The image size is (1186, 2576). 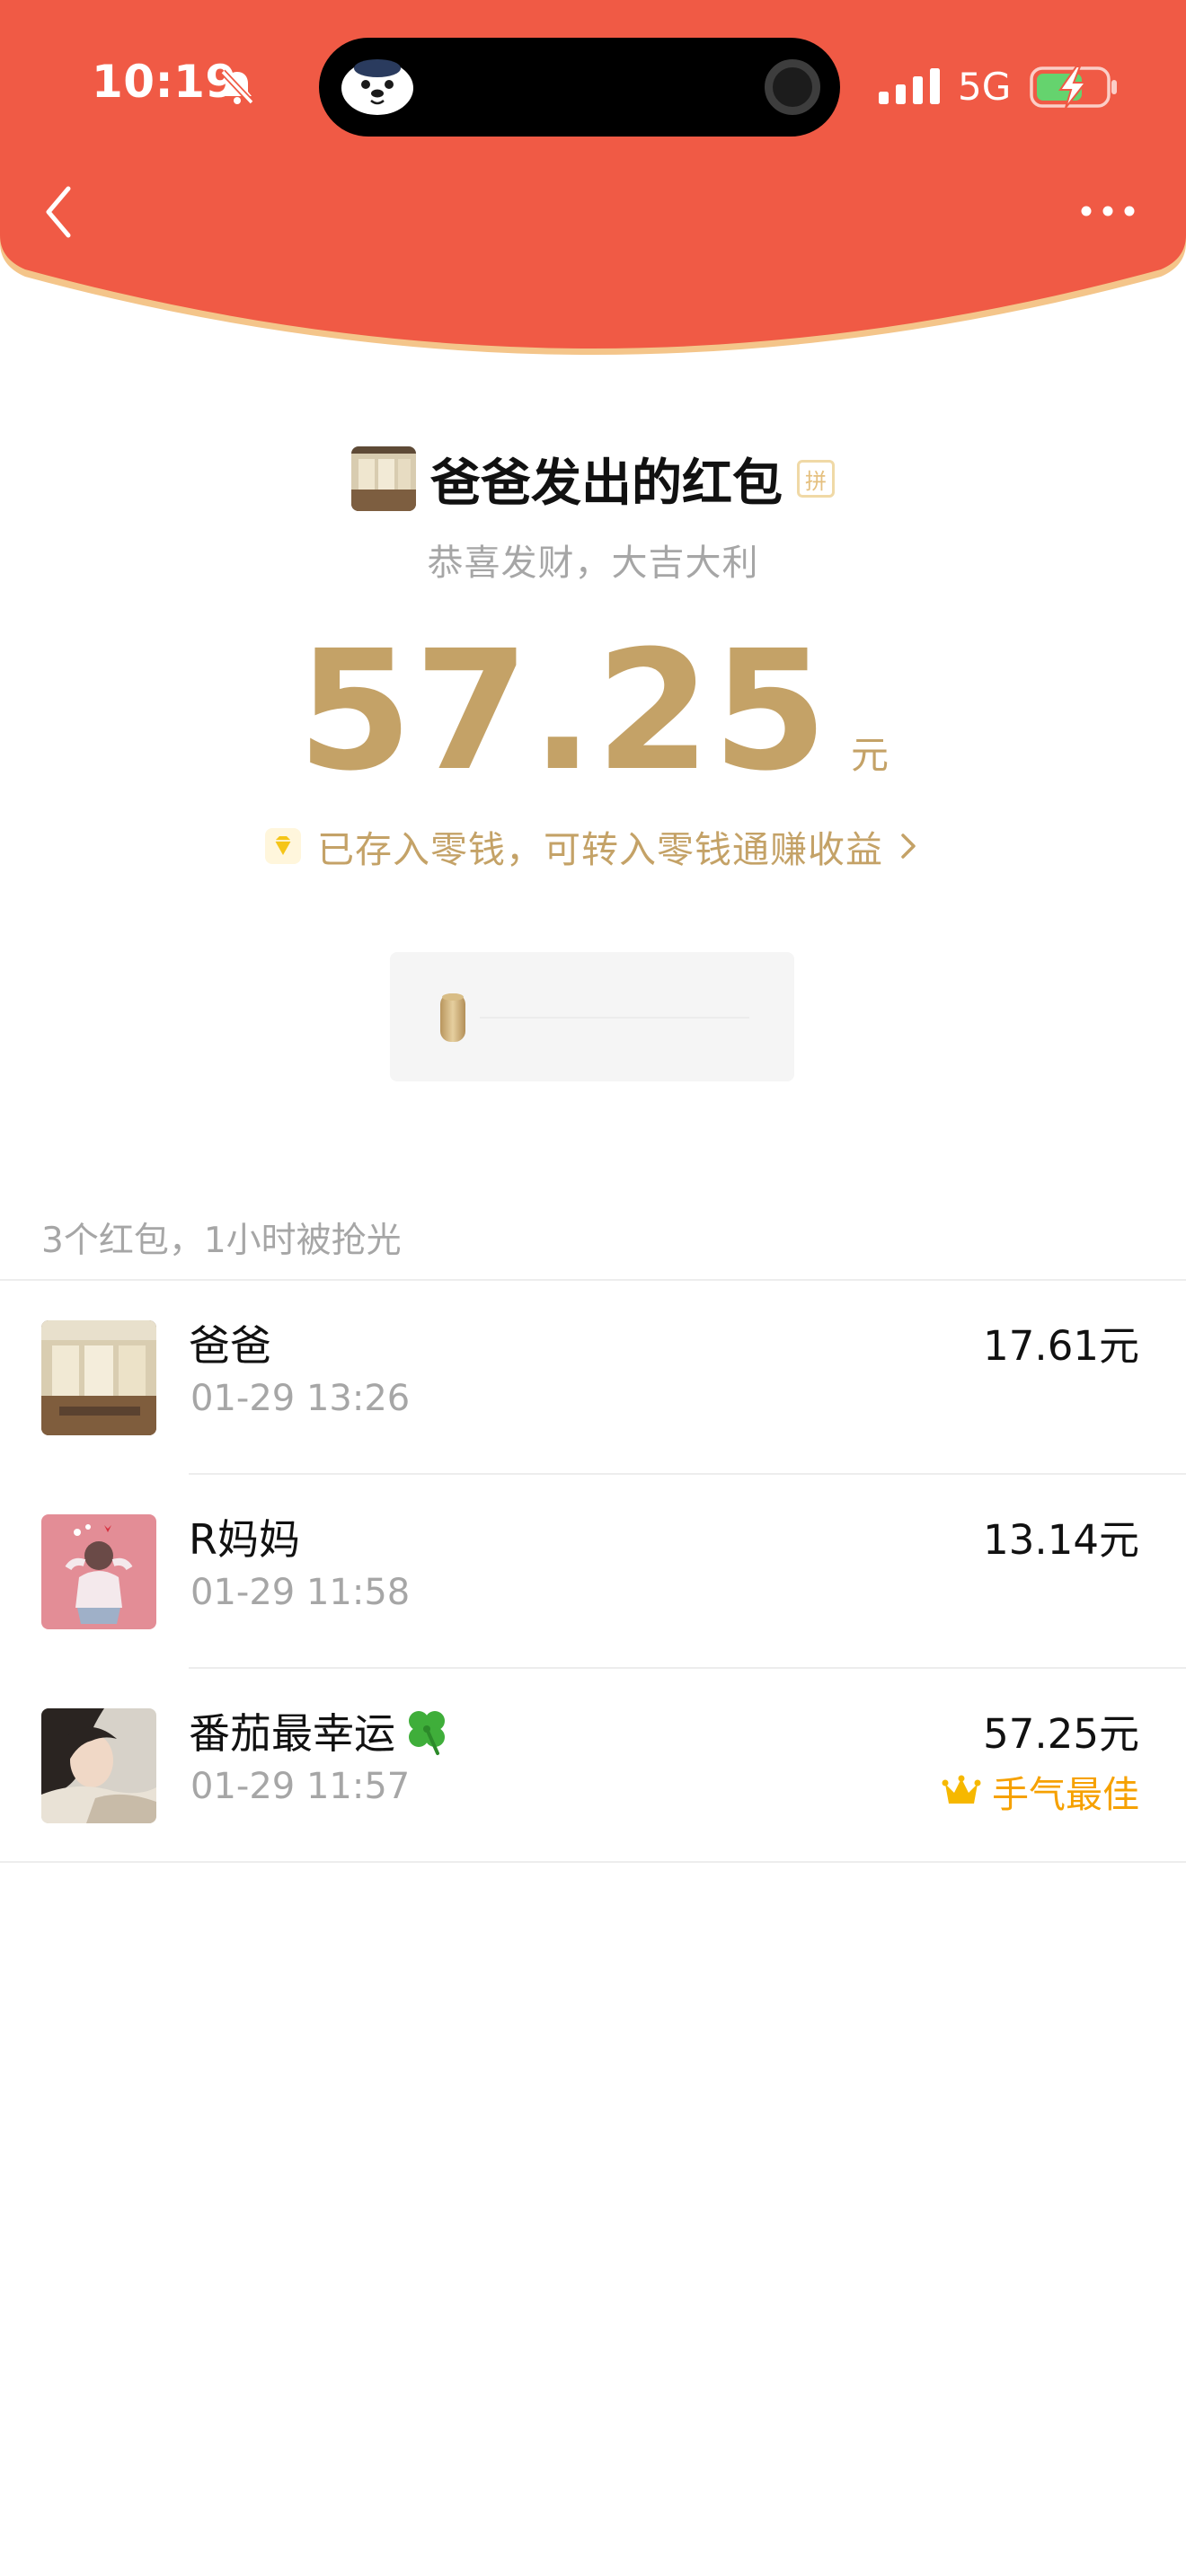 I want to click on red-envelope-header: 10:19 5G, so click(x=593, y=179).